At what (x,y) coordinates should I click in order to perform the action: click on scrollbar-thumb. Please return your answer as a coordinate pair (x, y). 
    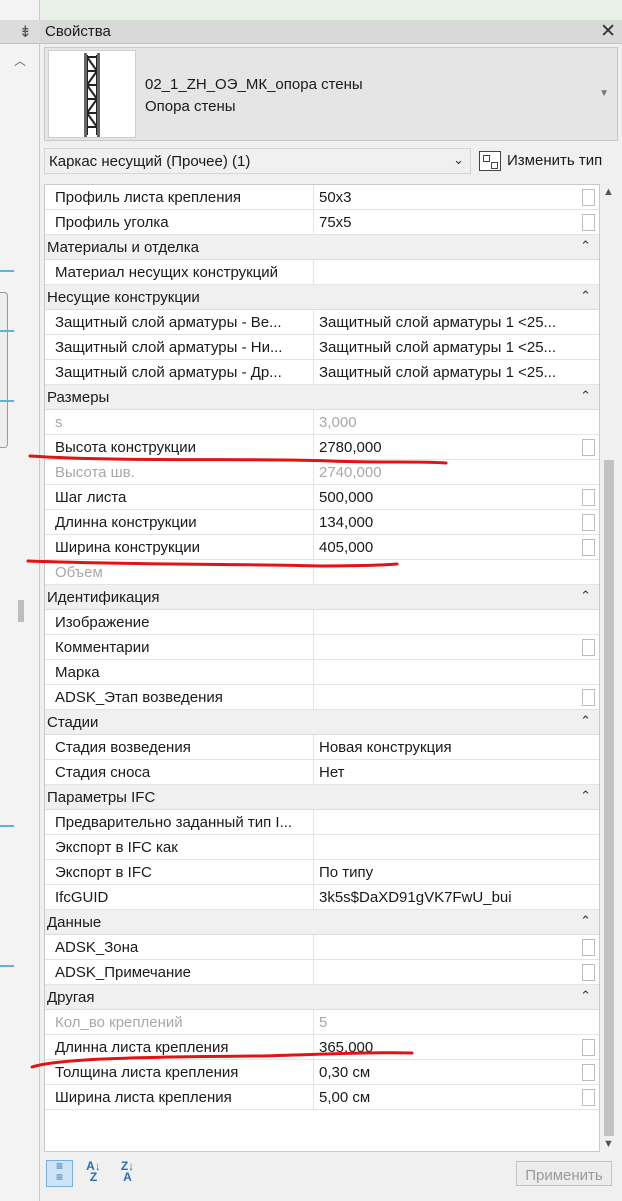
    Looking at the image, I should click on (609, 798).